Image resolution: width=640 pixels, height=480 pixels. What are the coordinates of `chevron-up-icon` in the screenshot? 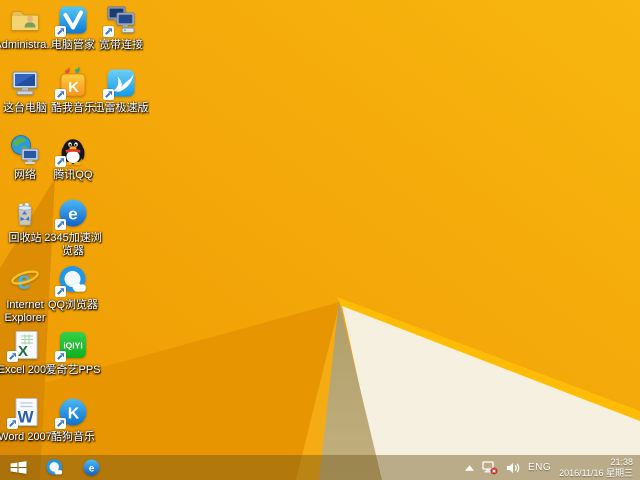 It's located at (469, 467).